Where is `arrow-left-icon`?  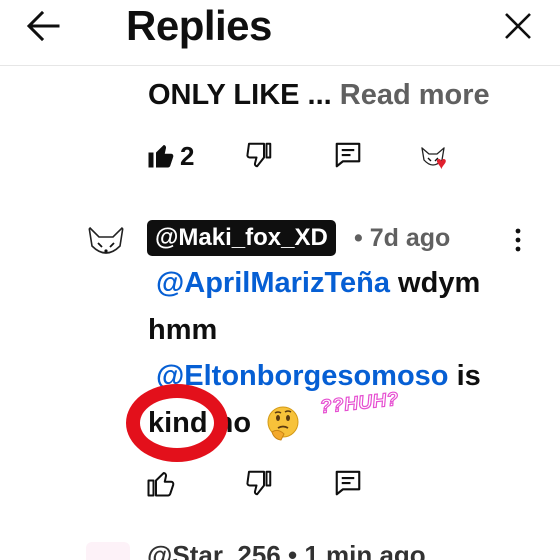
arrow-left-icon is located at coordinates (43, 26).